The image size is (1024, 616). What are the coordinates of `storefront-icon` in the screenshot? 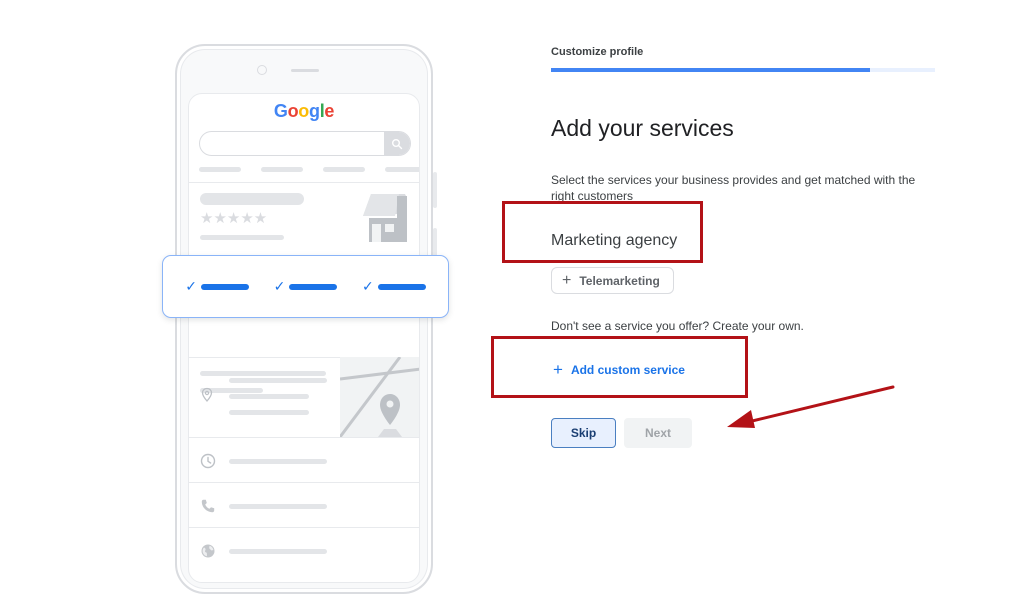 It's located at (385, 218).